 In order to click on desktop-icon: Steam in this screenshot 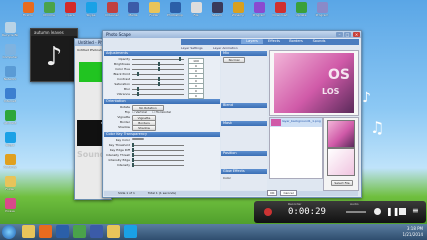, I will do `click(217, 9)`.